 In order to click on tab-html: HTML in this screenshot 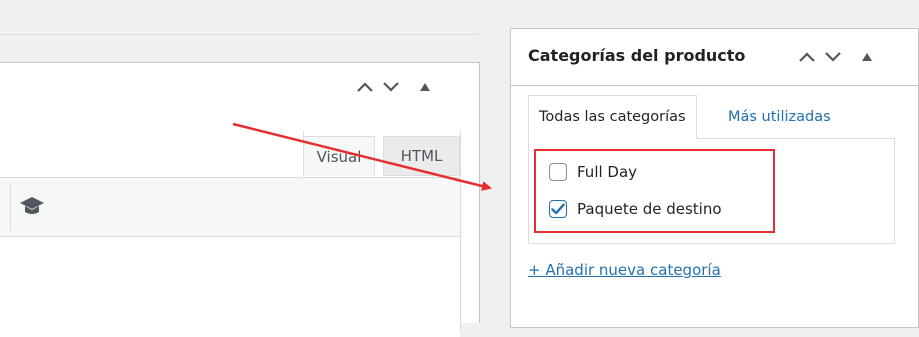, I will do `click(421, 156)`.